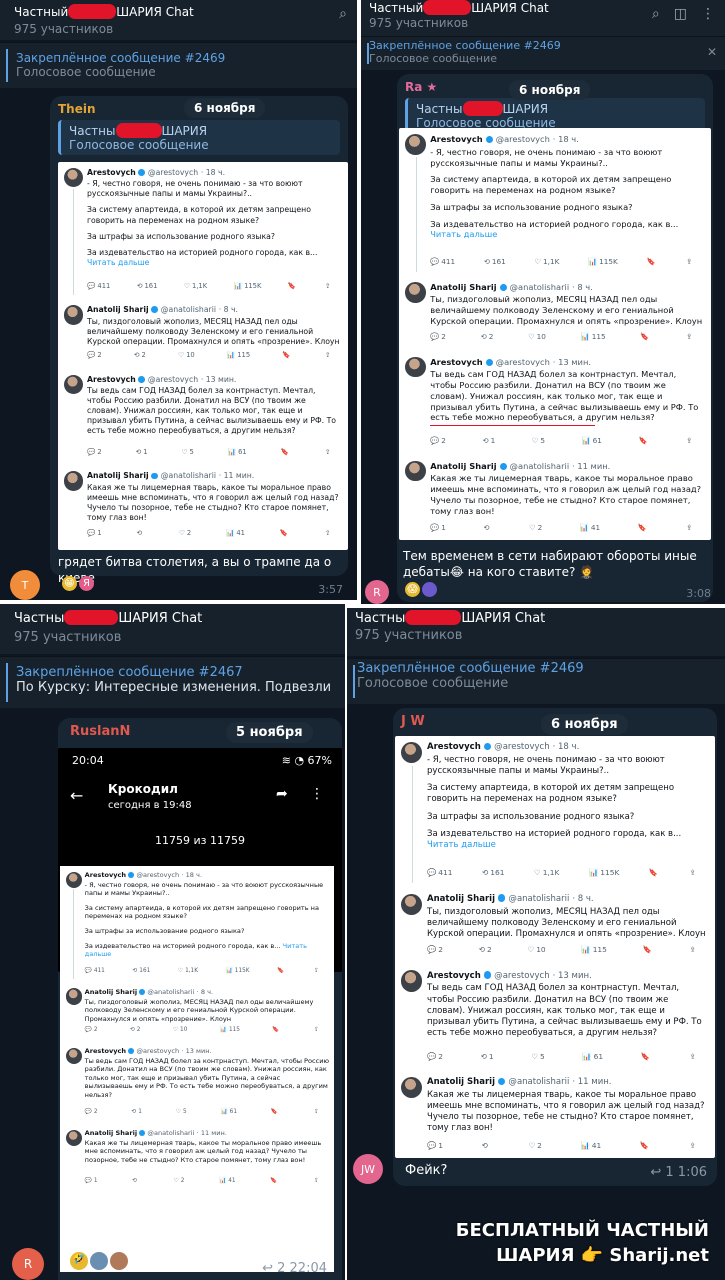 The height and width of the screenshot is (1280, 725). I want to click on back-arrow-icon: ←, so click(76, 795).